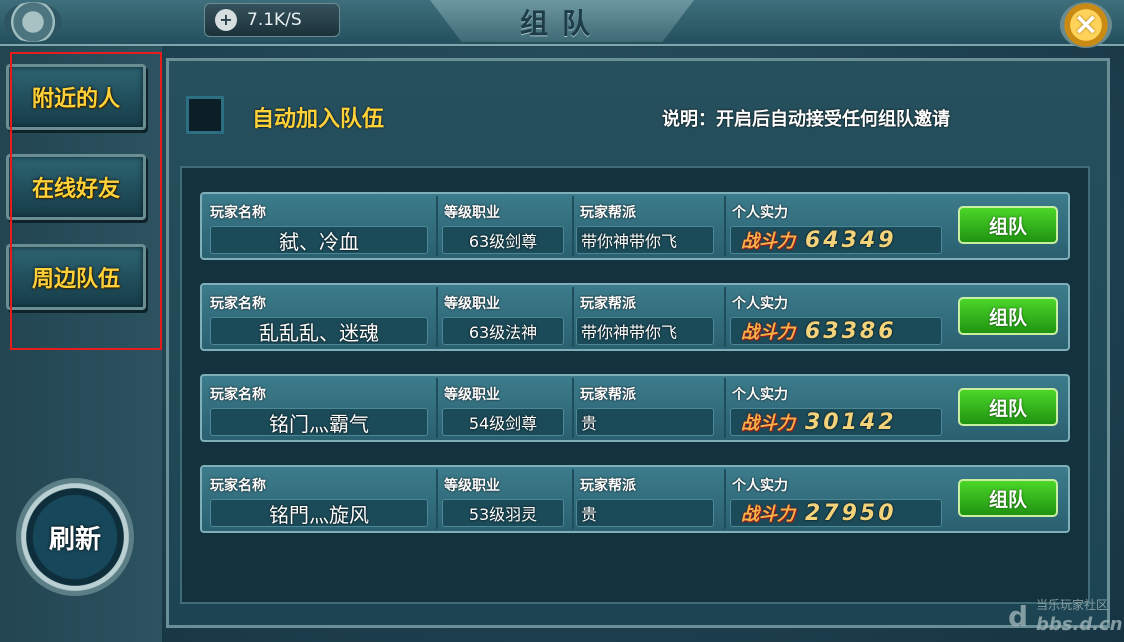  I want to click on page-title: 组队, so click(561, 23).